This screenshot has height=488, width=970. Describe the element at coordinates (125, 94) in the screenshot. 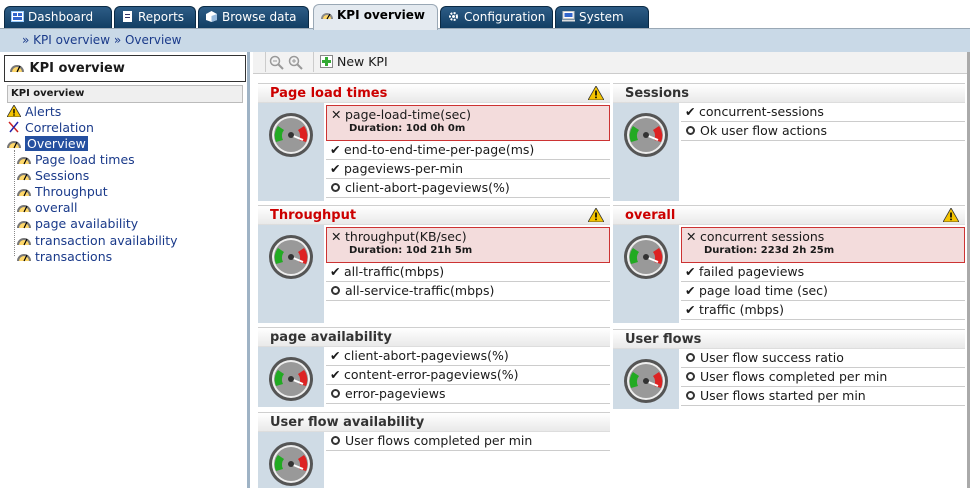

I see `sidebar-subheader: KPI overview` at that location.